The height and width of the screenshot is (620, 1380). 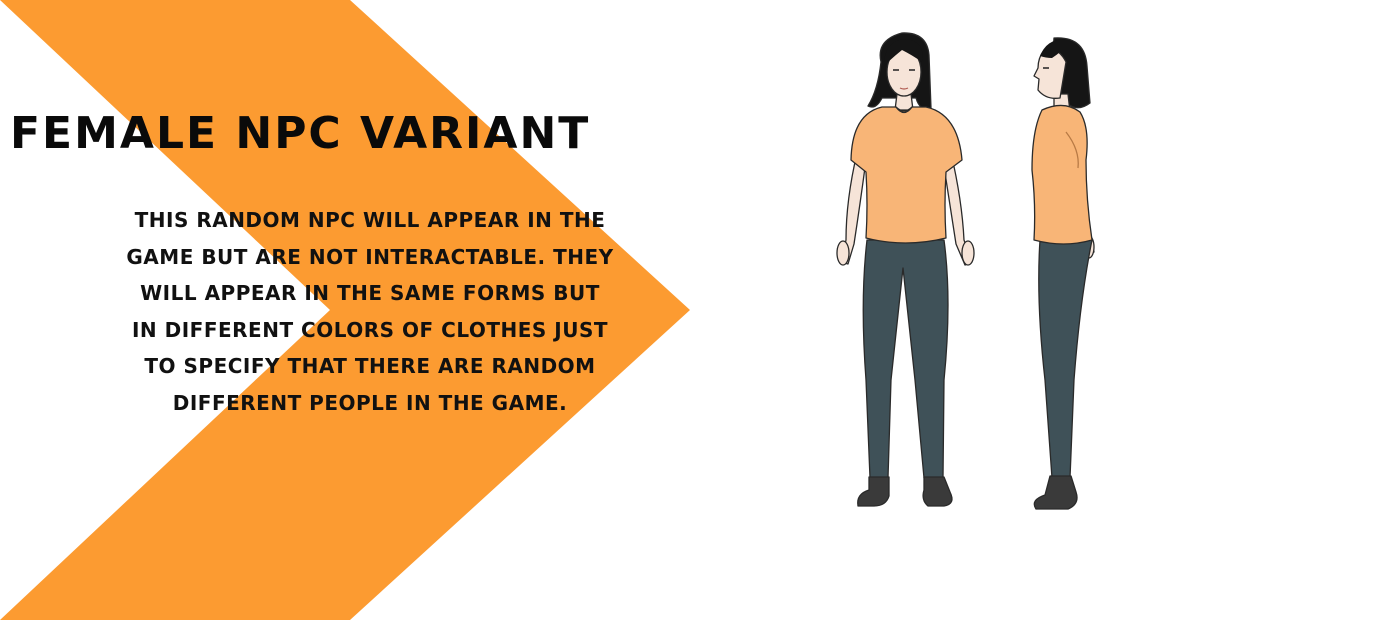 I want to click on description-line: TO SPECIFY THAT THERE ARE RANDOM, so click(x=370, y=366).